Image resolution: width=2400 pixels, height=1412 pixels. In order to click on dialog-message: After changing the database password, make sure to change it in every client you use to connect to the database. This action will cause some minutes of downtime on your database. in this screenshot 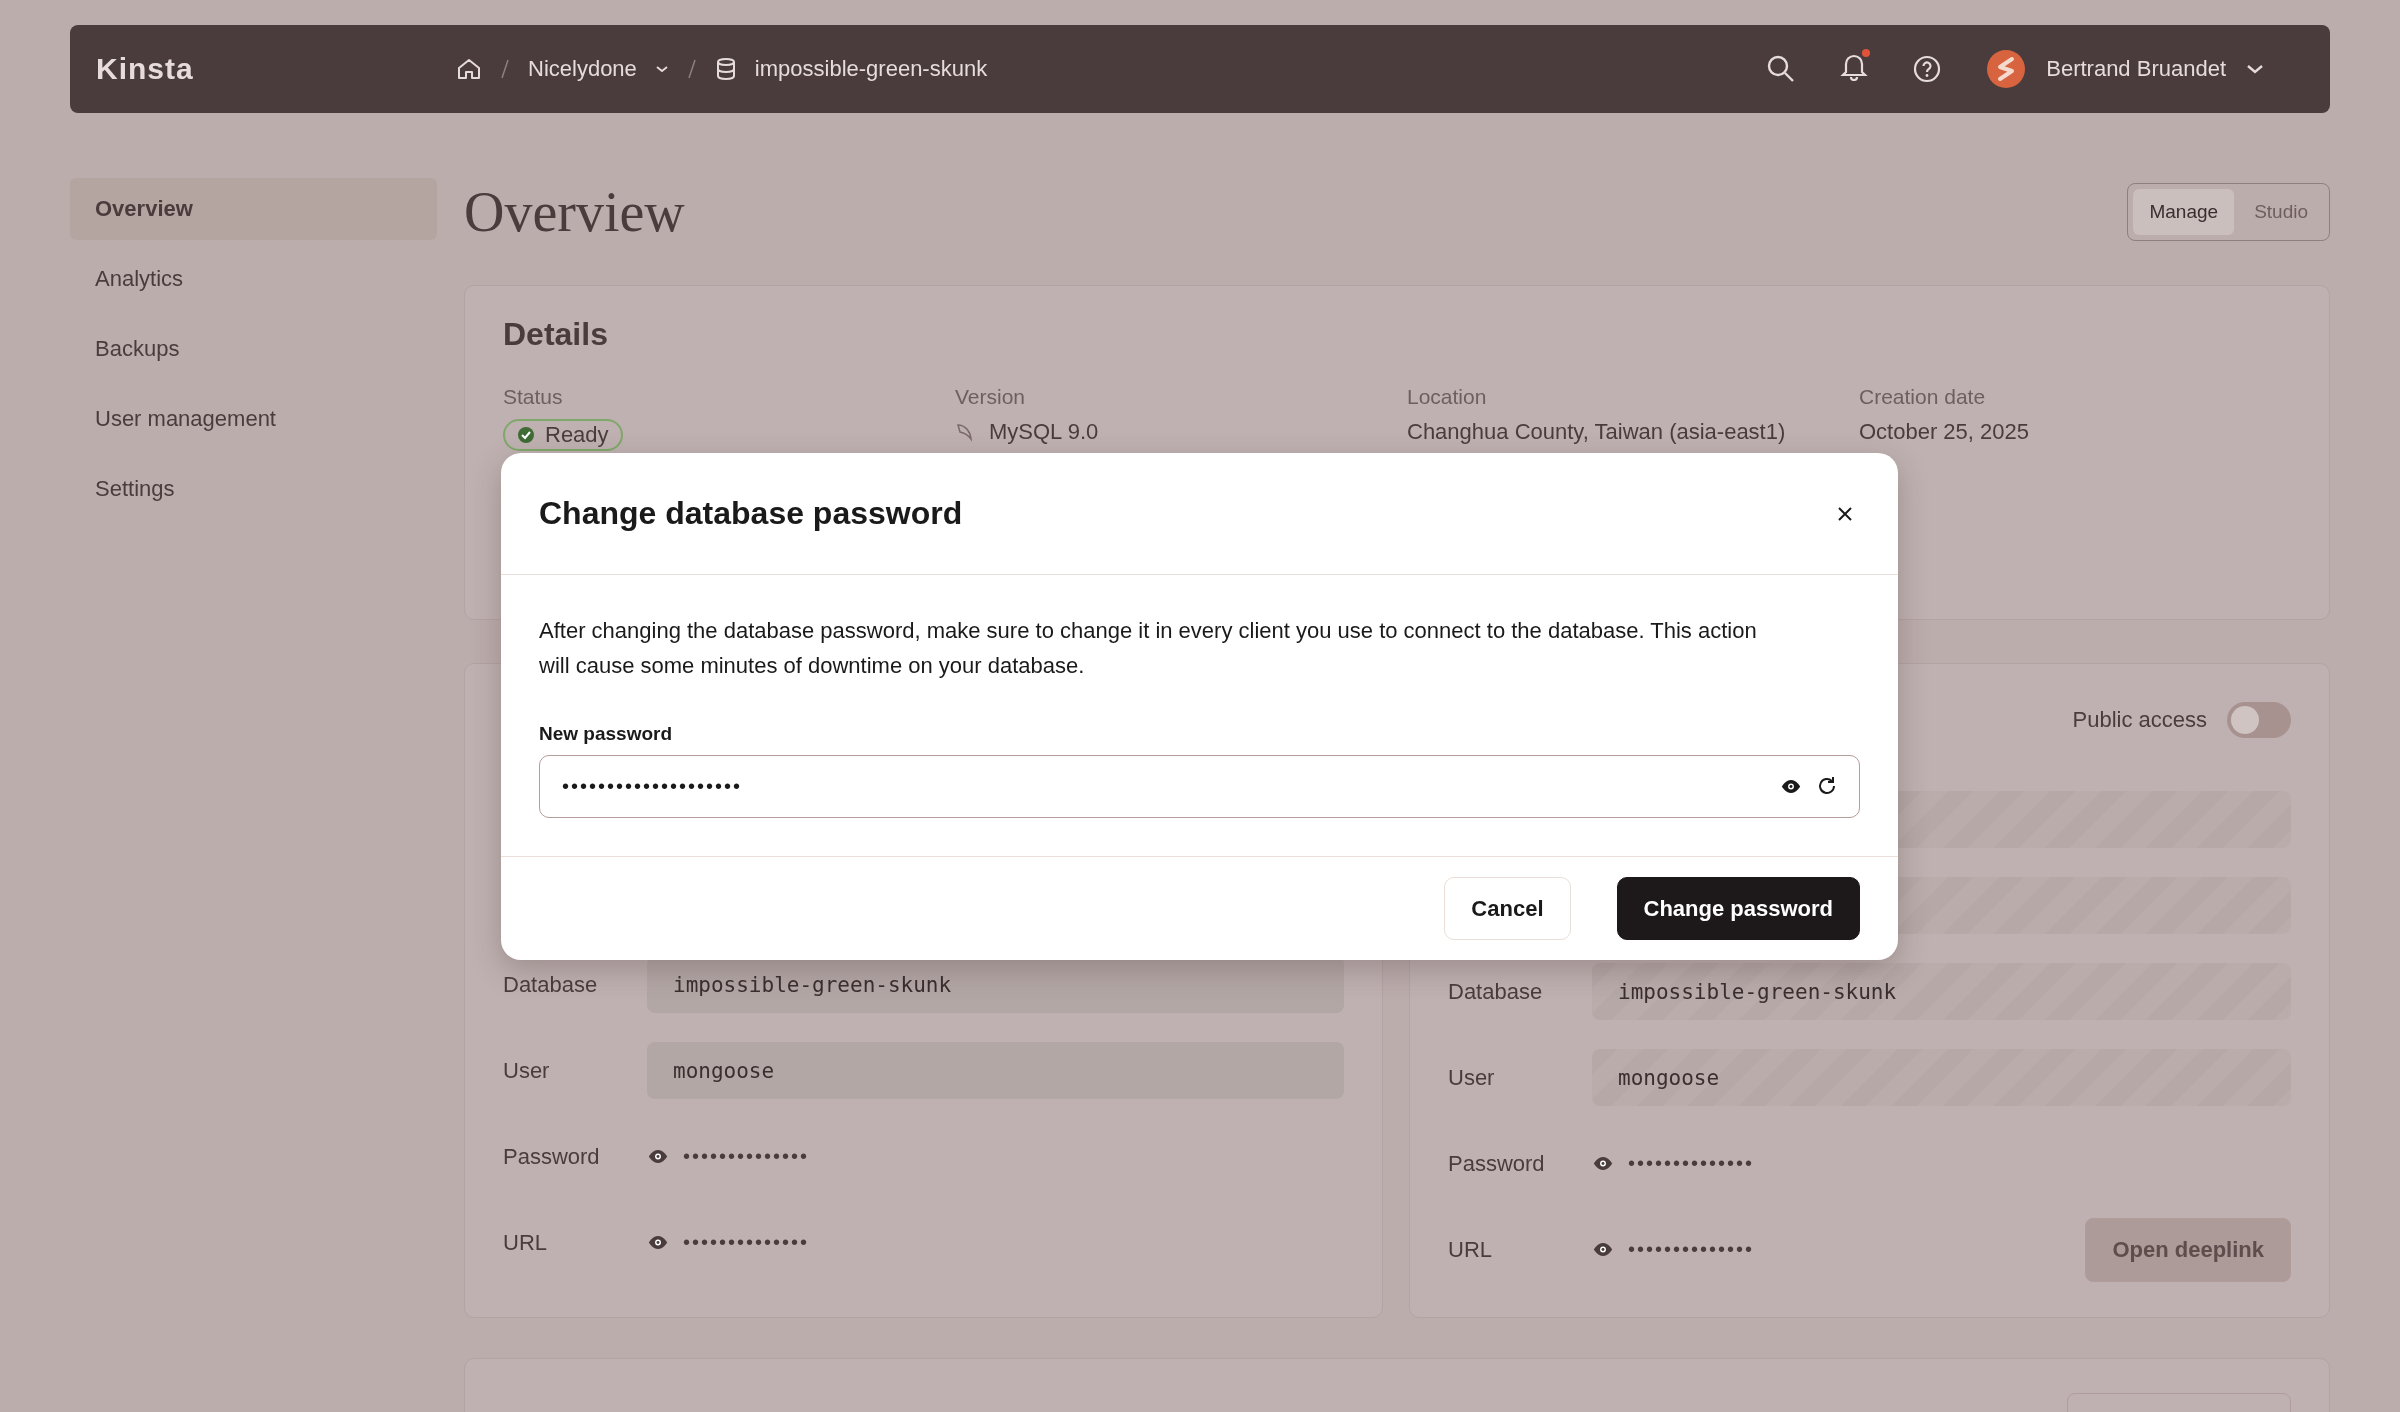, I will do `click(1148, 648)`.